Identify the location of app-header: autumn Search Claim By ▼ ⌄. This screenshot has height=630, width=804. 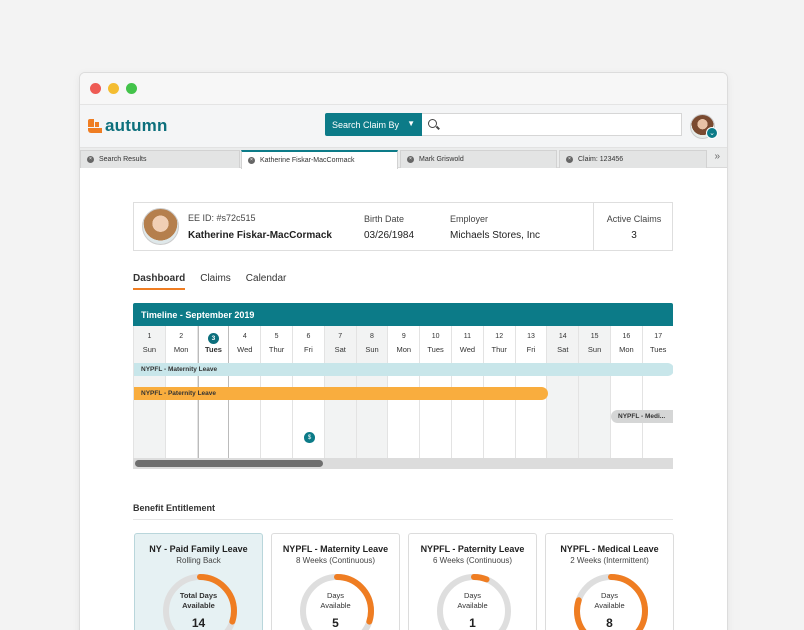
(403, 126).